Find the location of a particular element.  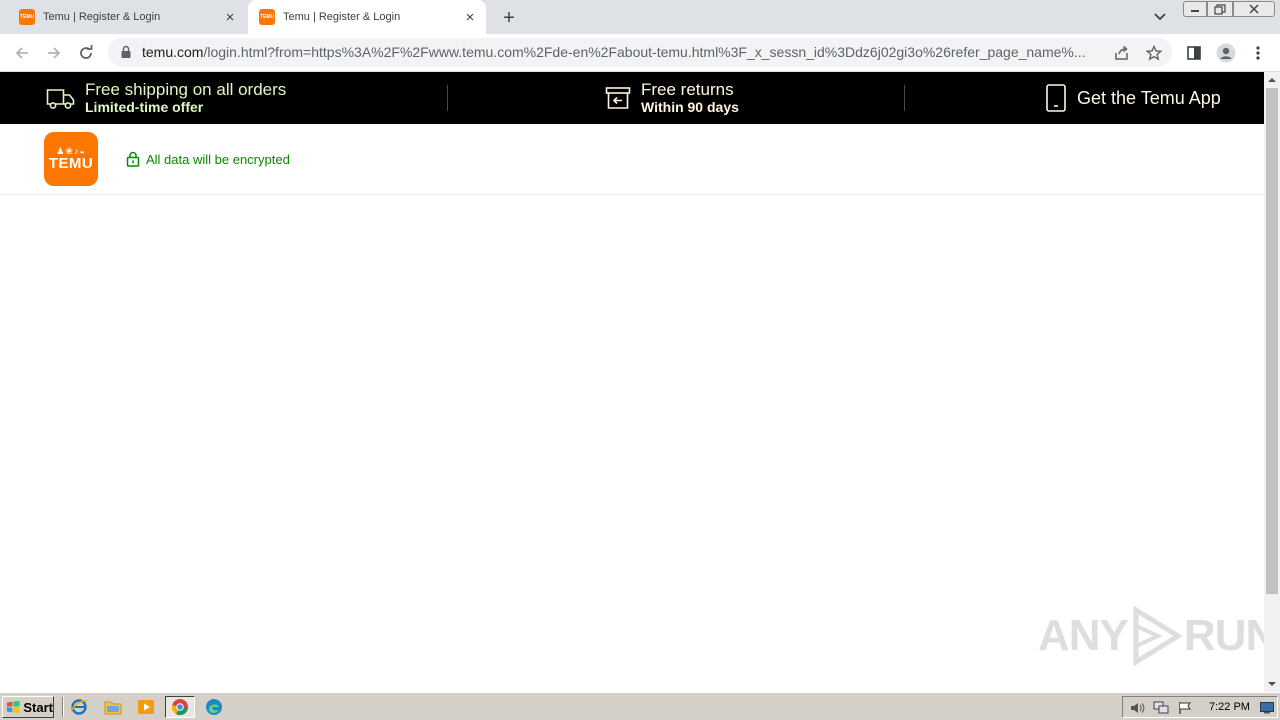

new-tab-icon: + is located at coordinates (509, 18).